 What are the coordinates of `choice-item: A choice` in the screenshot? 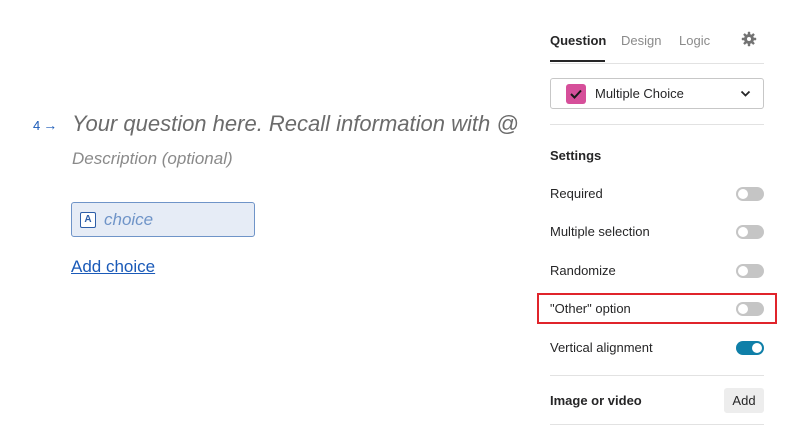 It's located at (163, 219).